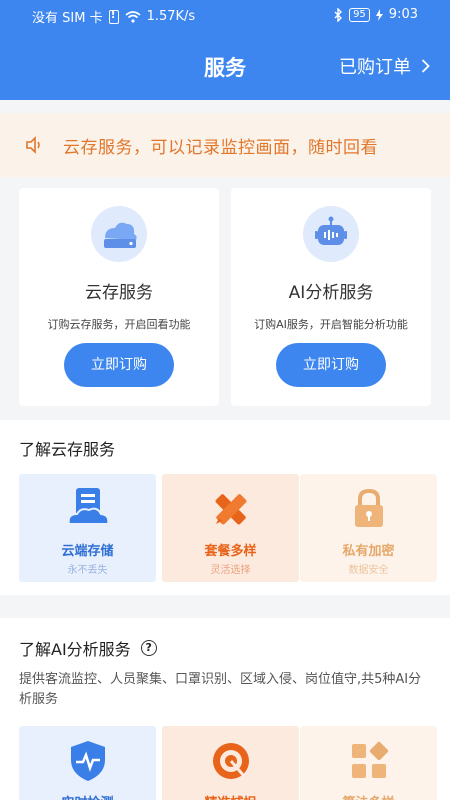 Image resolution: width=450 pixels, height=800 pixels. I want to click on target-icon, so click(231, 761).